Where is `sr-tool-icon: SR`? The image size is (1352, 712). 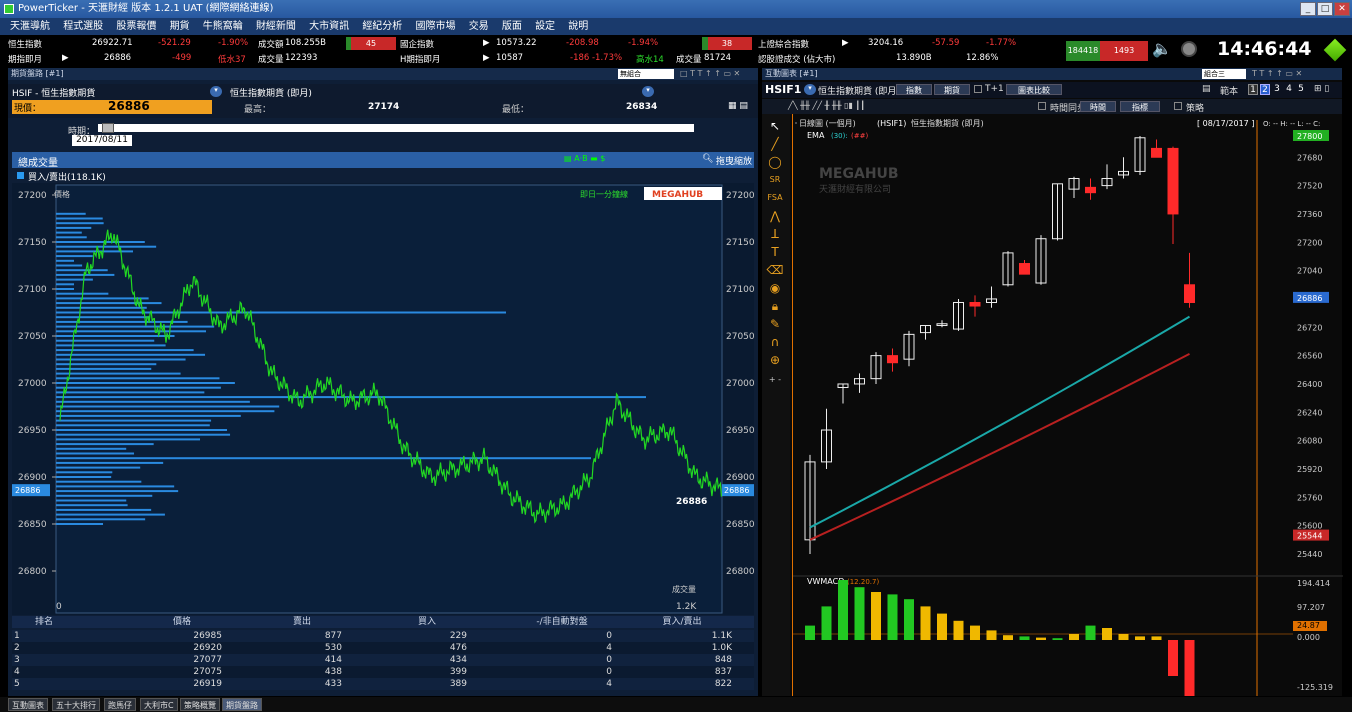
sr-tool-icon: SR is located at coordinates (775, 180).